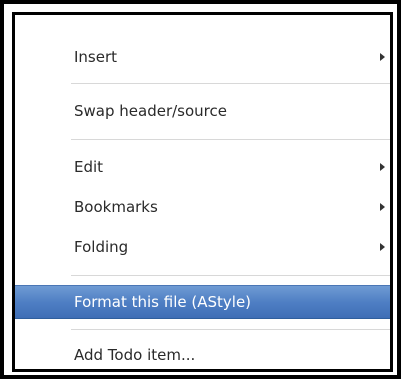 The image size is (401, 379). I want to click on menu-item-label: Edit, so click(89, 167).